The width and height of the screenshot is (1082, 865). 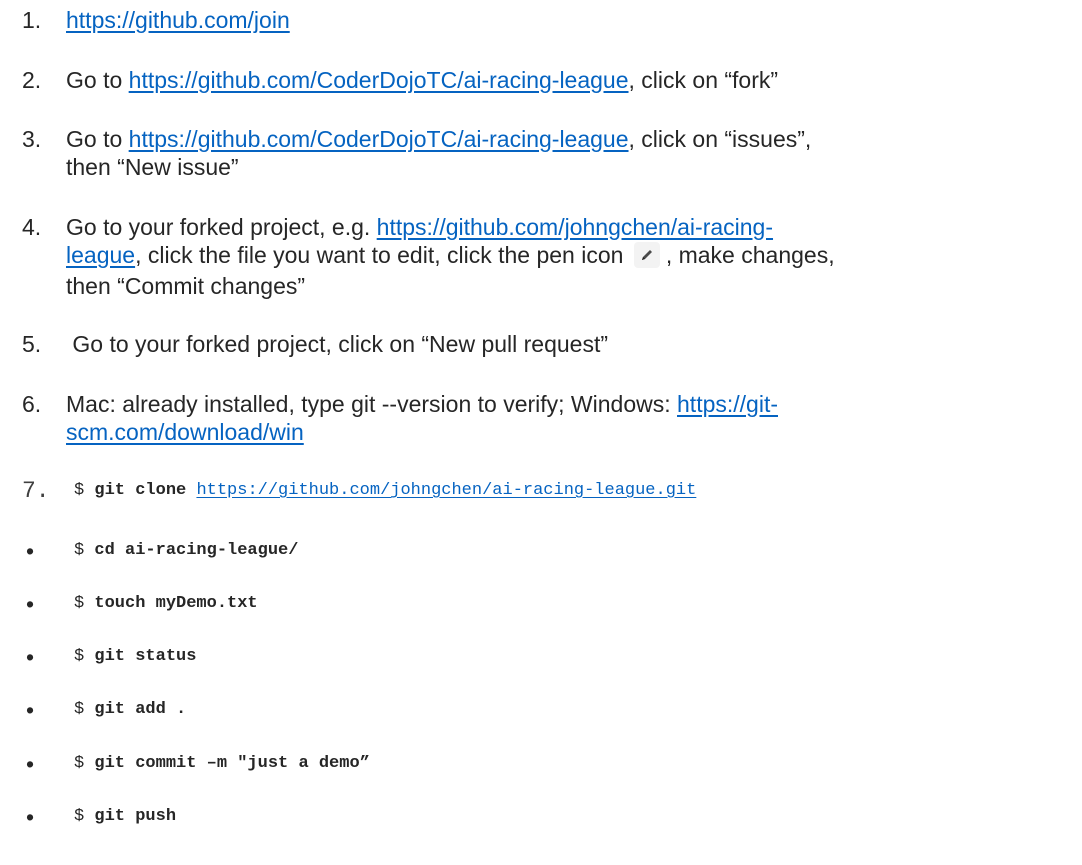 I want to click on step-number: 6., so click(x=32, y=404).